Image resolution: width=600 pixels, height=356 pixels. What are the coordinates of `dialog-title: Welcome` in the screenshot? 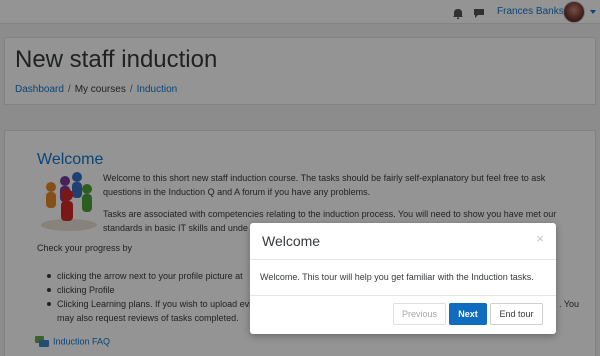 It's located at (291, 241).